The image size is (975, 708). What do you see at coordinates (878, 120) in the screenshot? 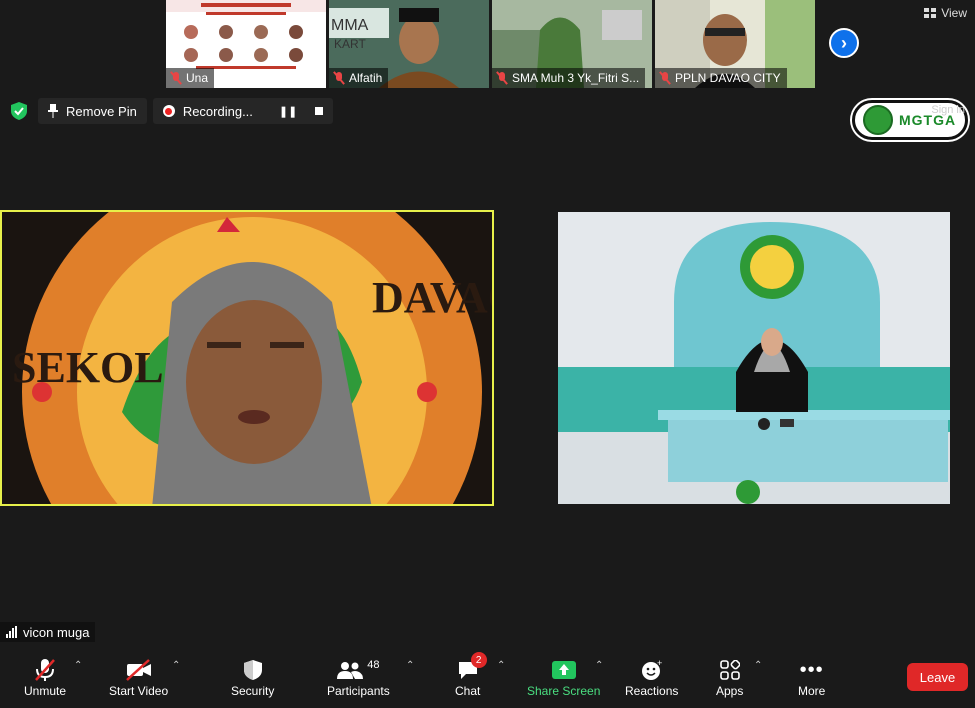
I see `school-seal-icon` at bounding box center [878, 120].